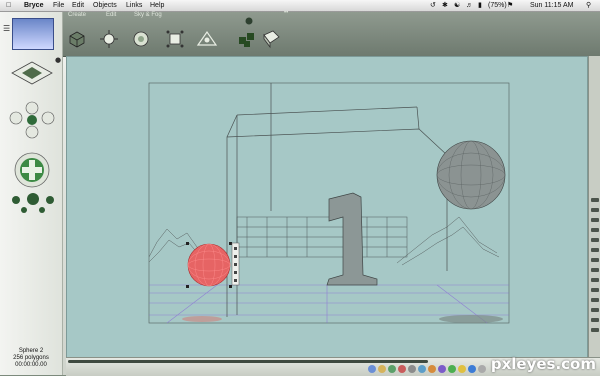  What do you see at coordinates (249, 21) in the screenshot?
I see `sphere-tool-icon` at bounding box center [249, 21].